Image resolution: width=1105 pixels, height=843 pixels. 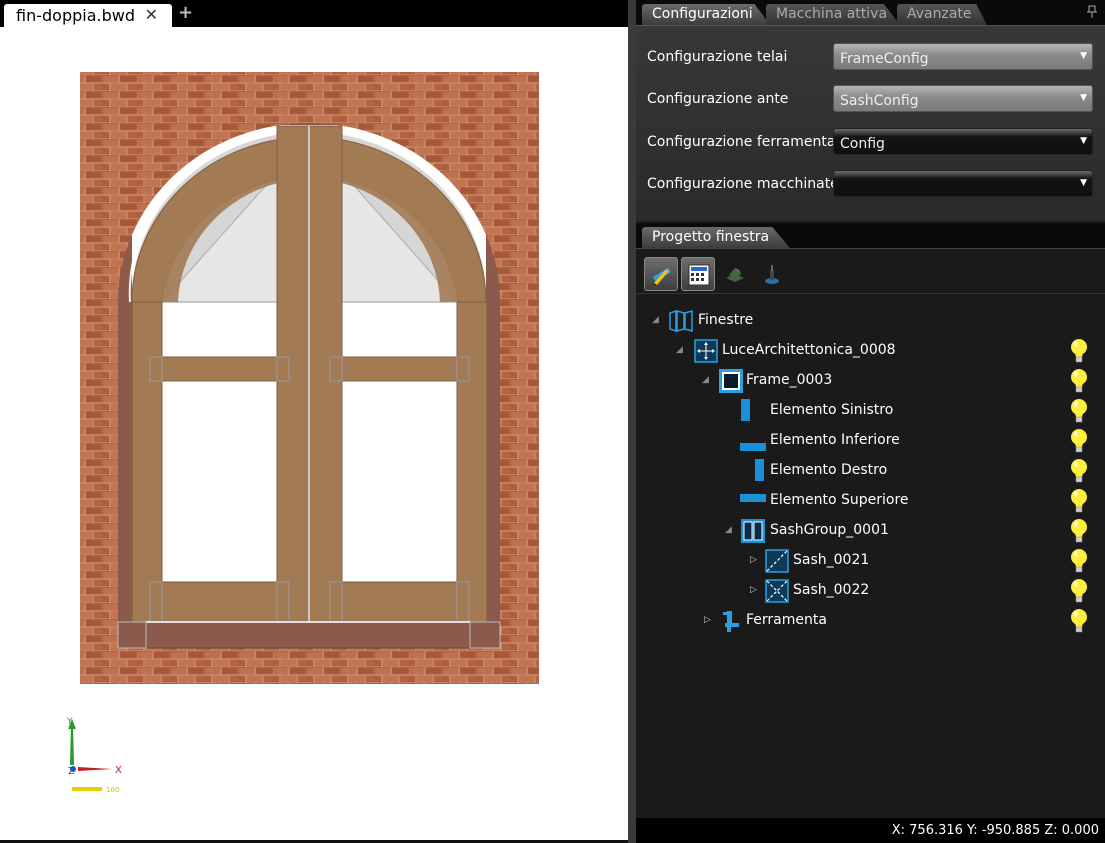 I want to click on opening-icon, so click(x=706, y=353).